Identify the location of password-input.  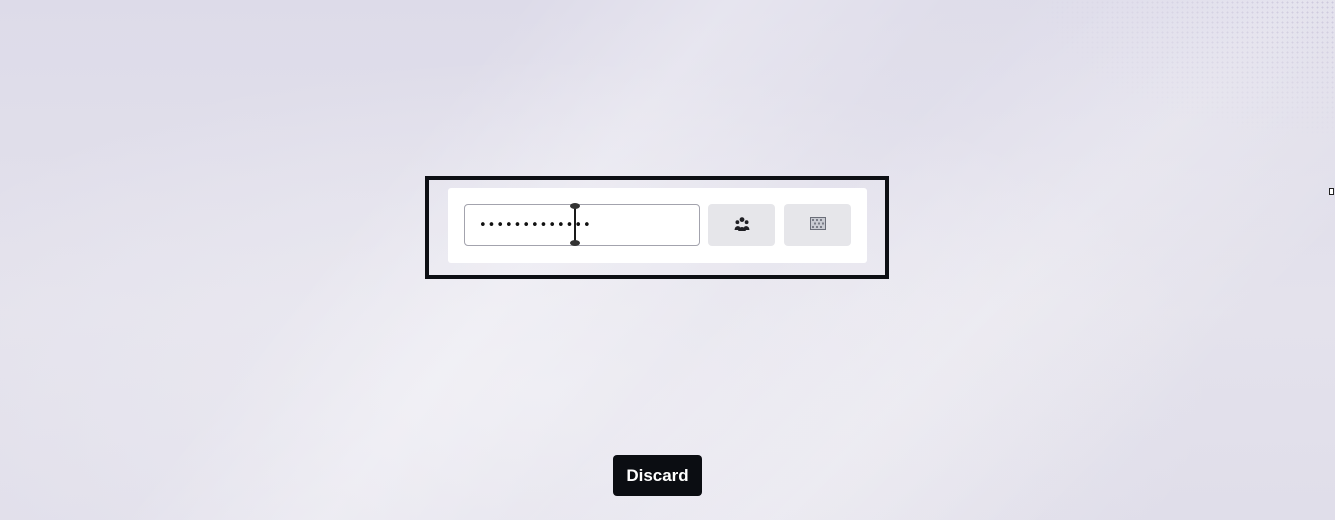
(582, 225).